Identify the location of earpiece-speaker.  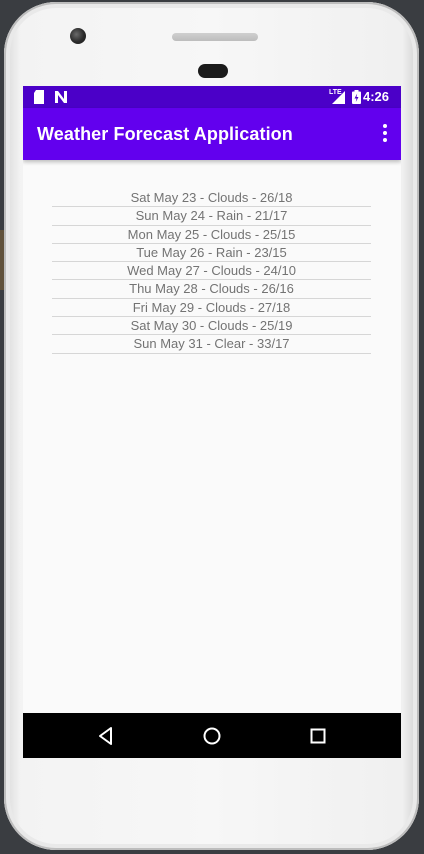
(215, 37).